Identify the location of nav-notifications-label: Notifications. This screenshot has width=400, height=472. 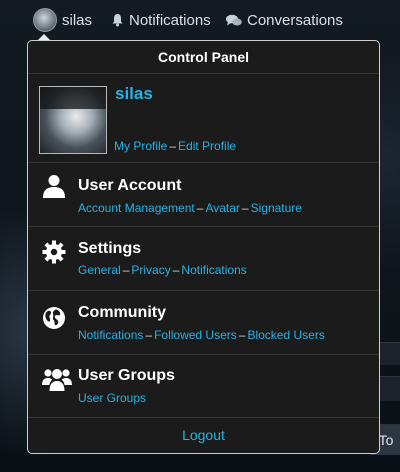
(170, 20).